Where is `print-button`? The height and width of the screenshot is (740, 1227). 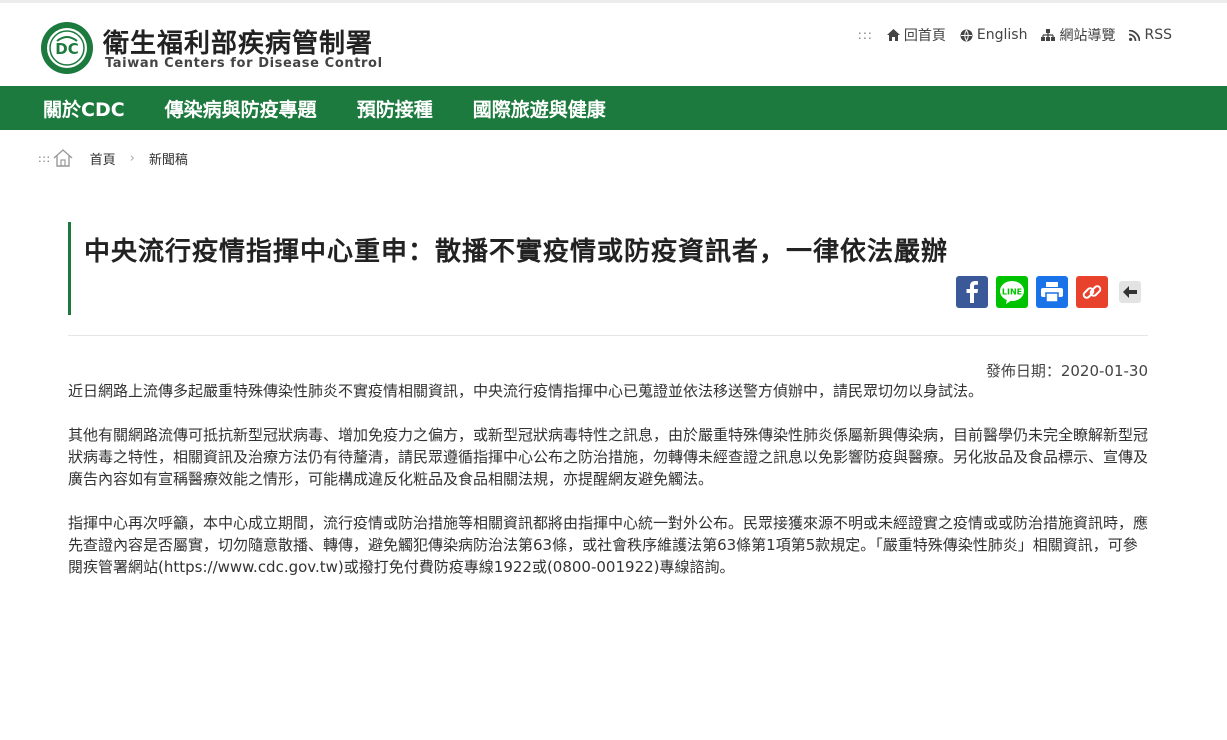 print-button is located at coordinates (1052, 292).